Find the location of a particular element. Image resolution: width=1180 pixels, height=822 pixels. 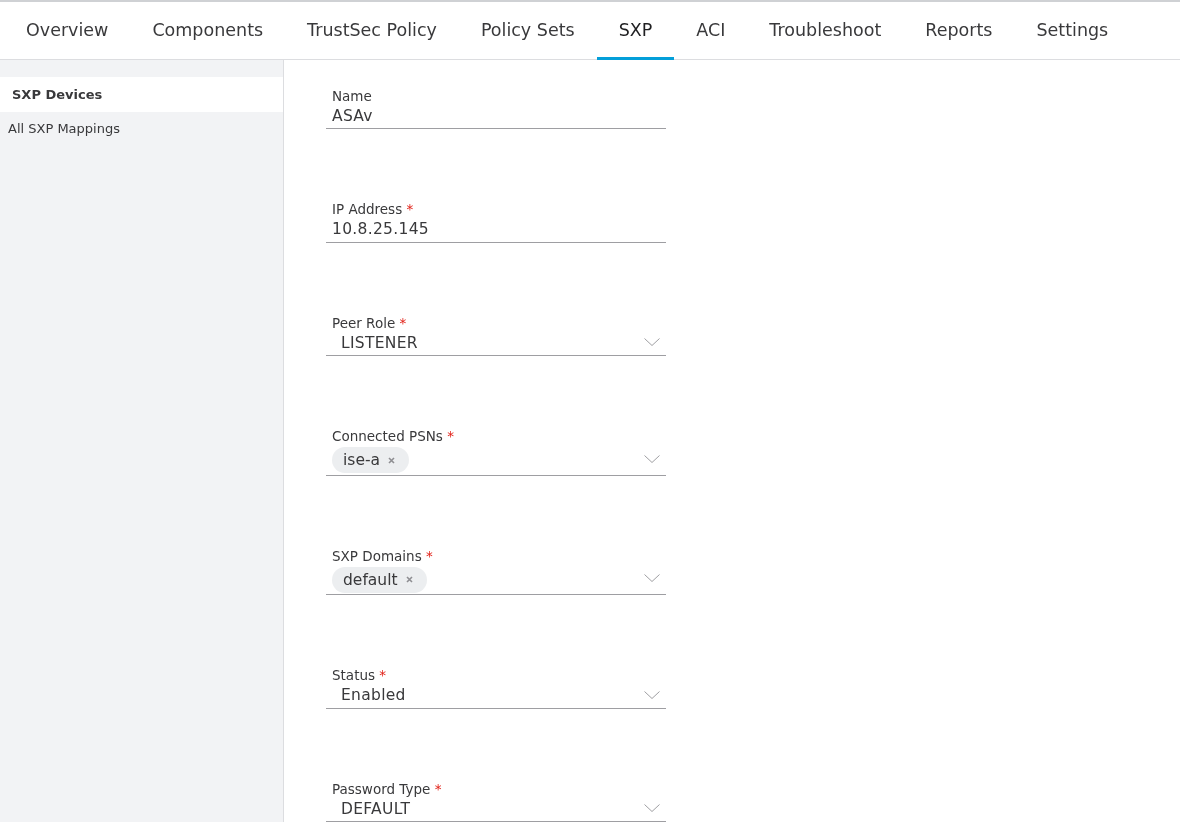

nav-tab: Components is located at coordinates (208, 31).